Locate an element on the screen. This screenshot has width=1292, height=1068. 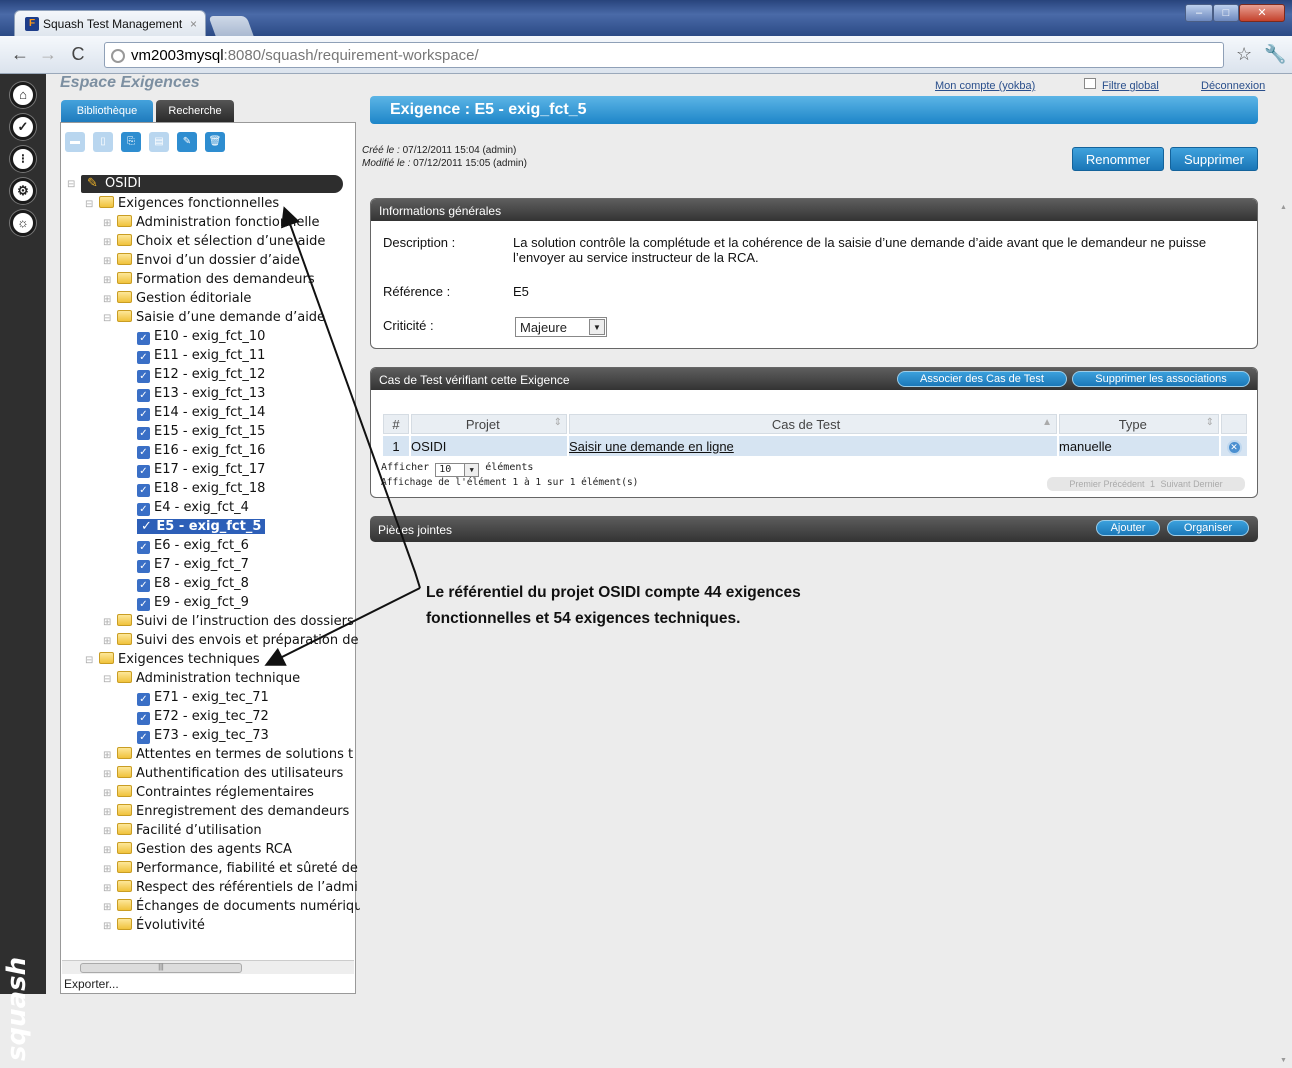
tree-folder: ⊞ Évolutivité is located at coordinates (154, 925).